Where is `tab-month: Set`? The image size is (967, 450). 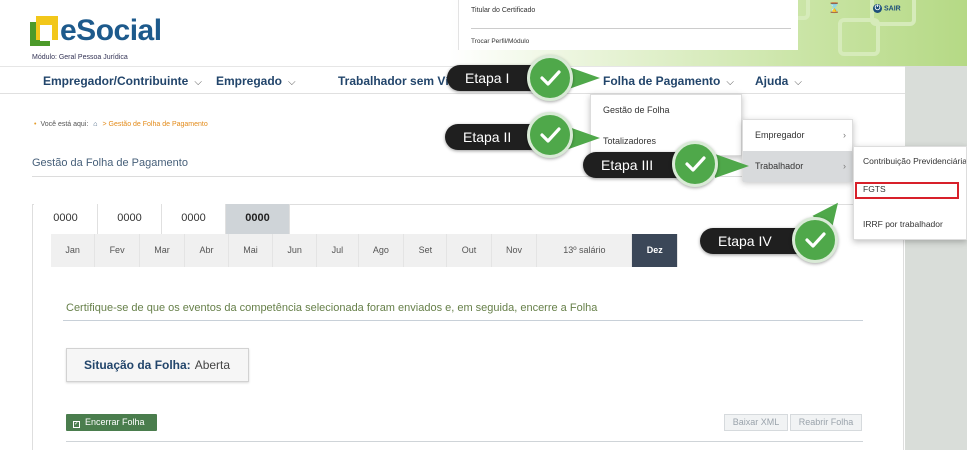
tab-month: Set is located at coordinates (426, 250).